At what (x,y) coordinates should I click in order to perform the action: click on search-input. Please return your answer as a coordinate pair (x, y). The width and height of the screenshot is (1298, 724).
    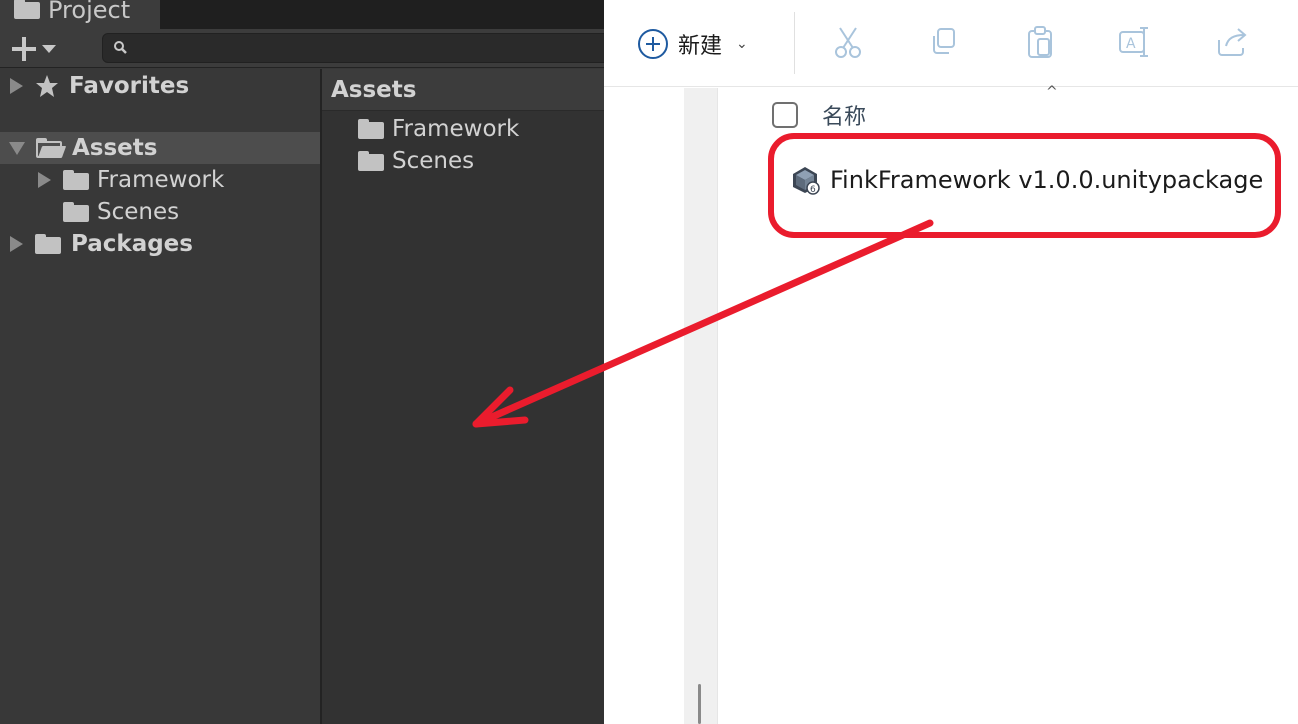
    Looking at the image, I should click on (362, 48).